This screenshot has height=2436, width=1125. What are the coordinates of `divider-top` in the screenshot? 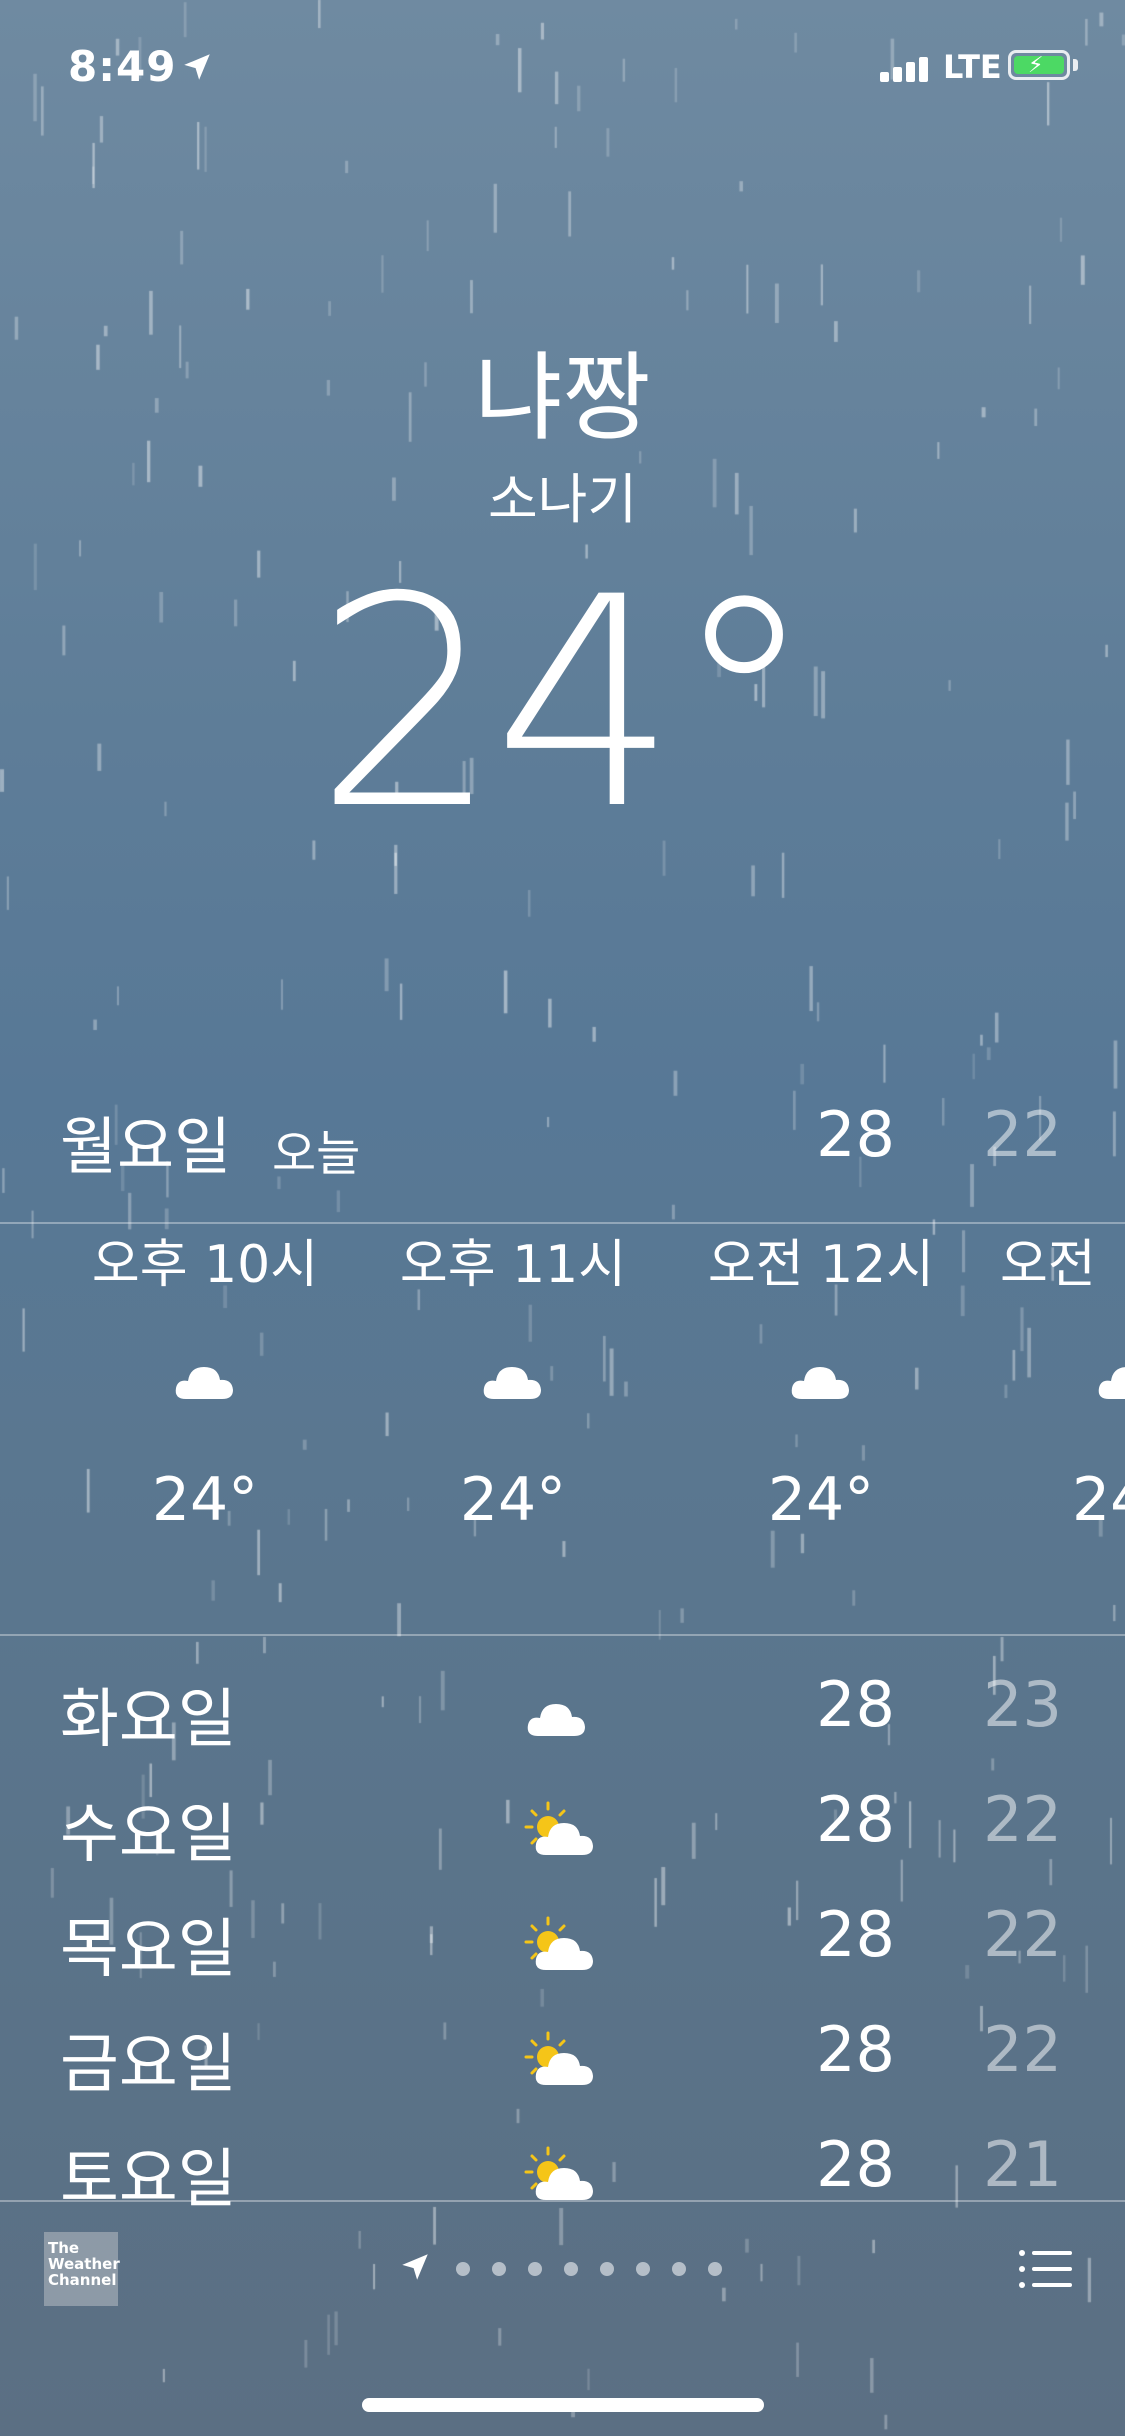 It's located at (562, 1223).